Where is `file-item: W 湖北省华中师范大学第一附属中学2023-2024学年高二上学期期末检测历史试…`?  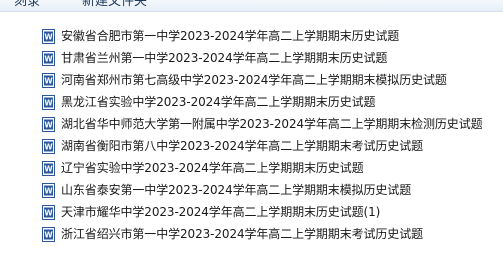
file-item: W 湖北省华中师范大学第一附属中学2023-2024学年高二上学期期末检测历史试… is located at coordinates (262, 124).